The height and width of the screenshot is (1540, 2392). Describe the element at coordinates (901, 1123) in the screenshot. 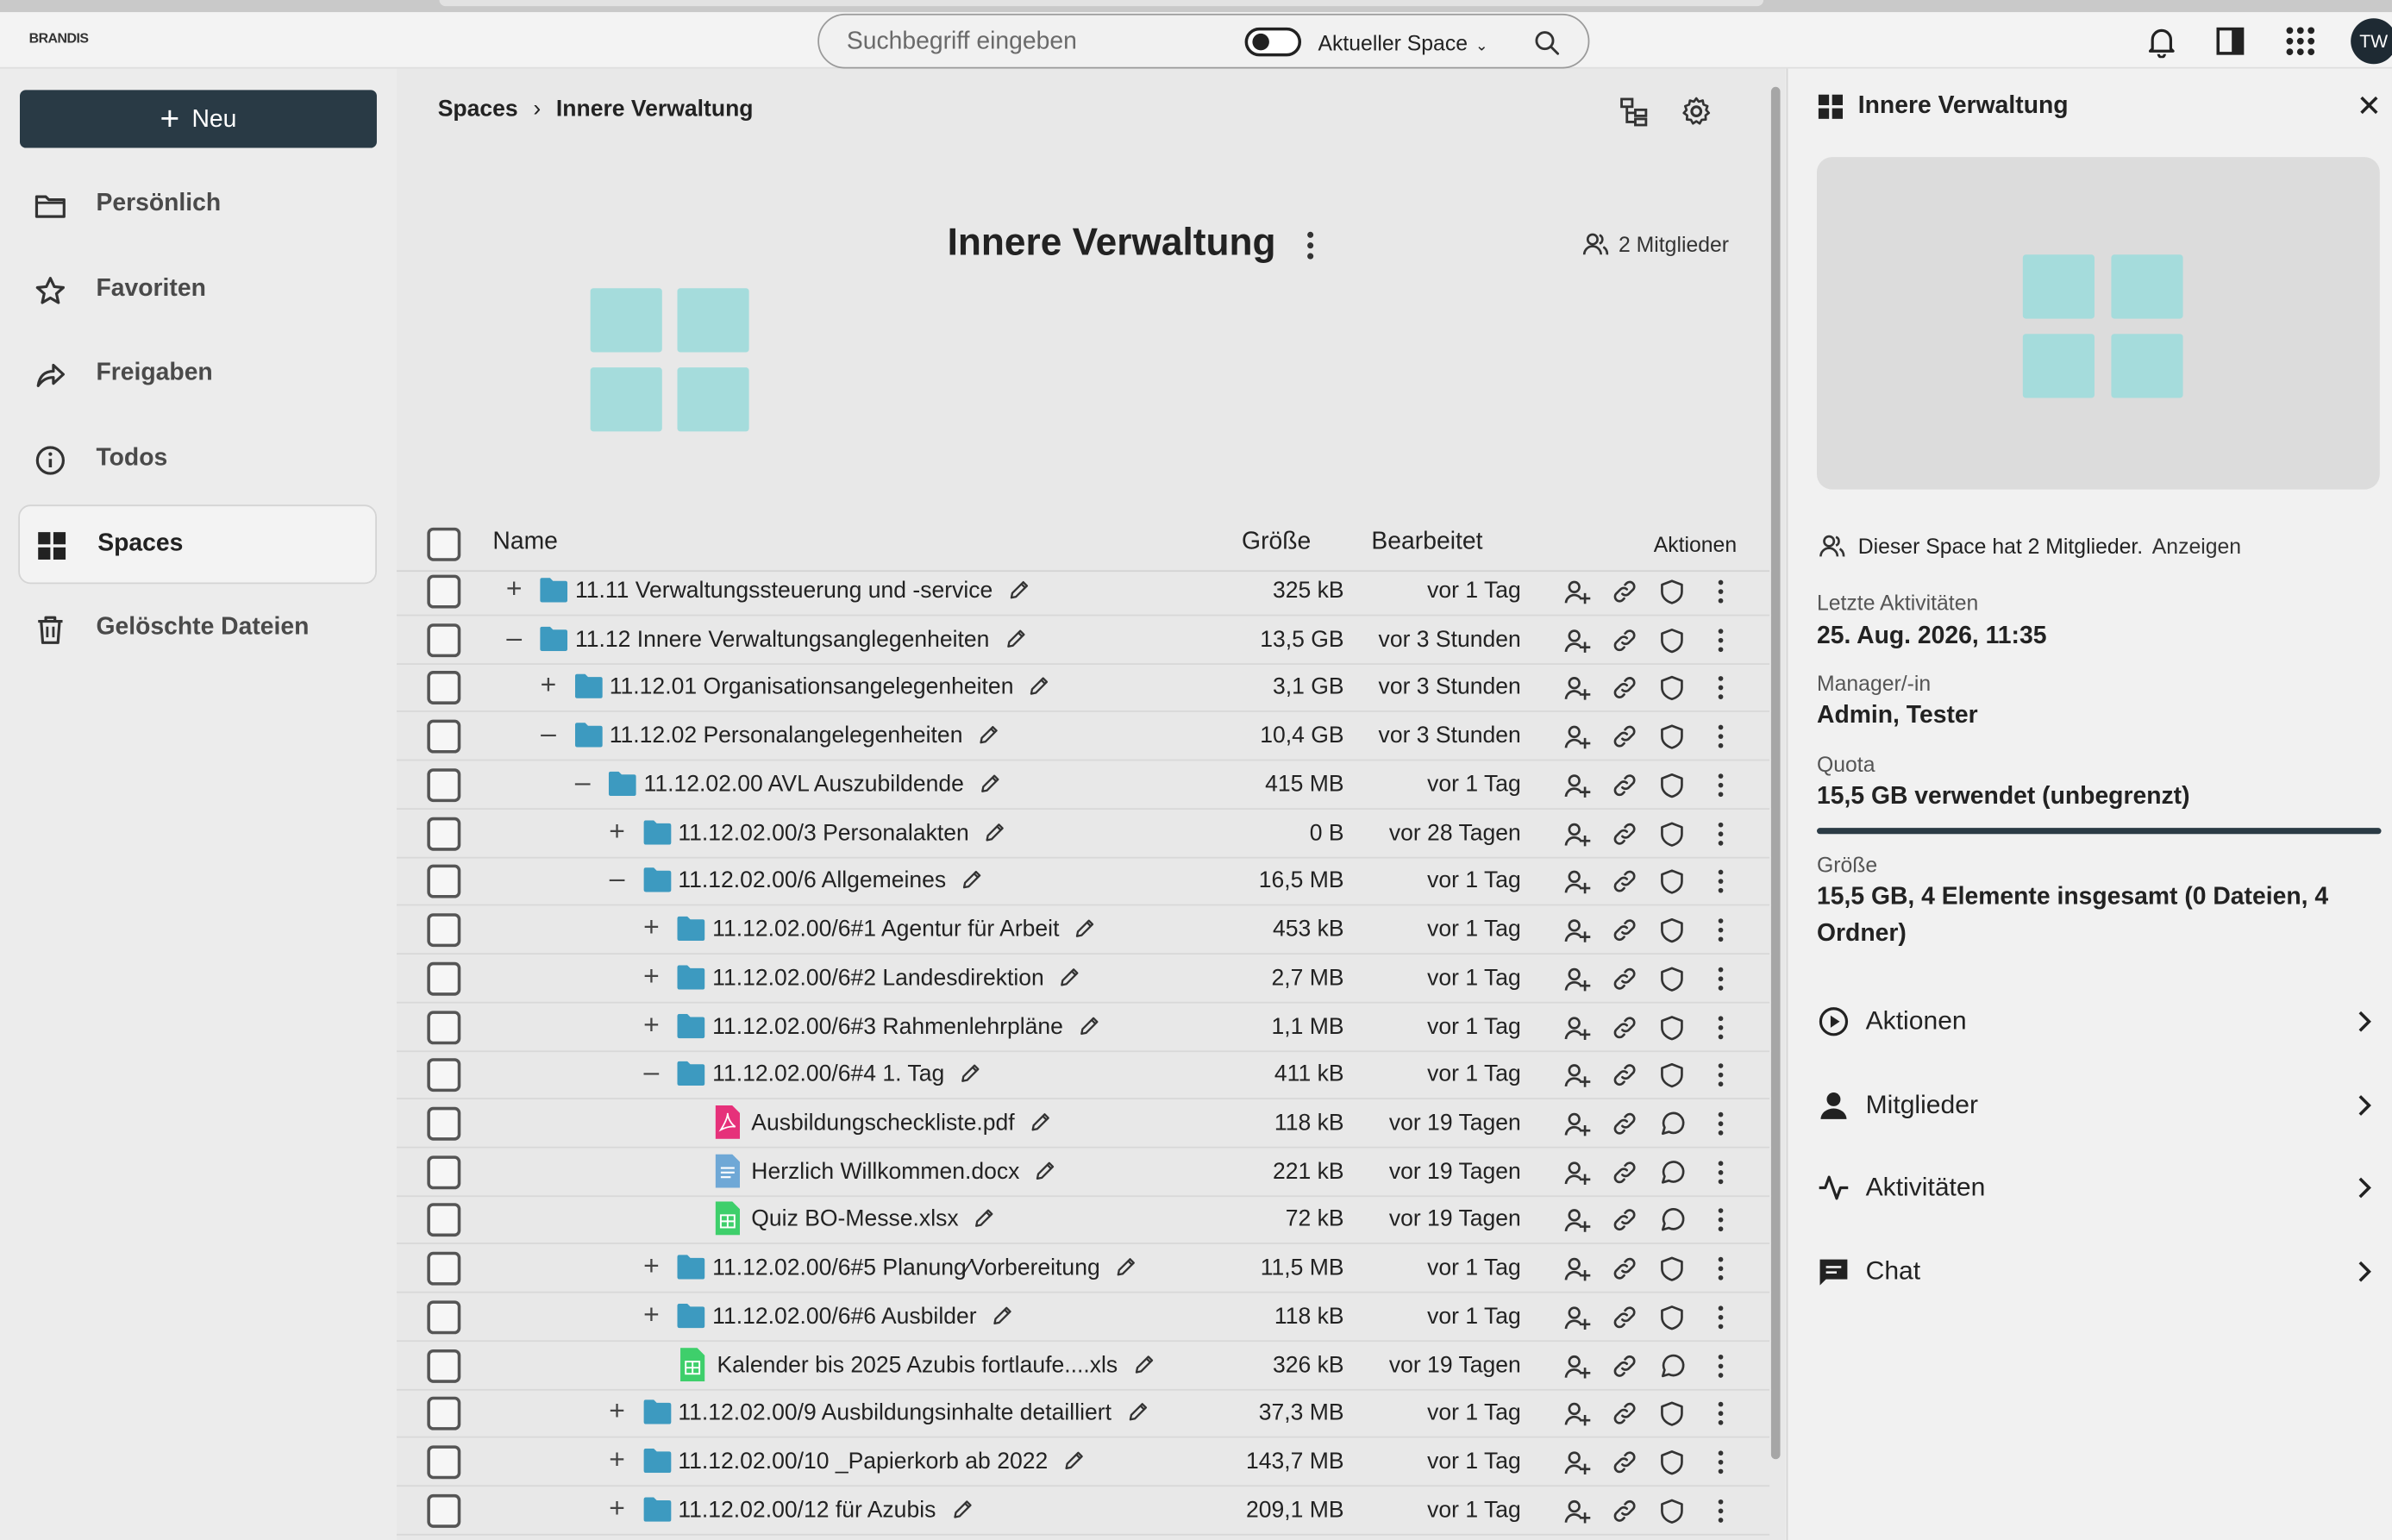

I see `row-name: Ausbildungscheckliste.pdf` at that location.